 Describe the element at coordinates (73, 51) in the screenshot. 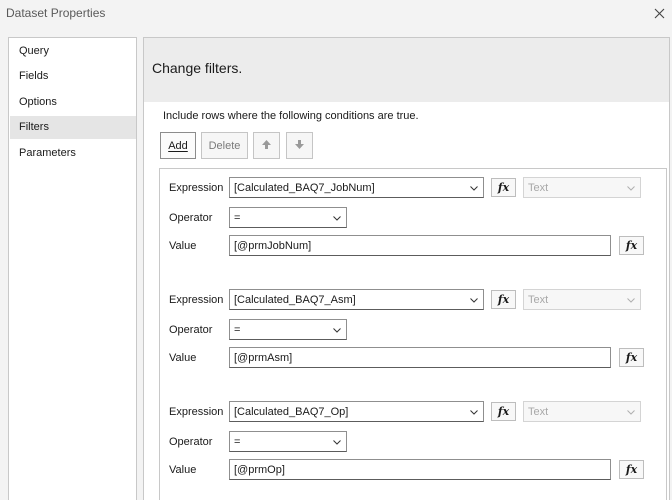

I see `sidebar-item-query: Query` at that location.